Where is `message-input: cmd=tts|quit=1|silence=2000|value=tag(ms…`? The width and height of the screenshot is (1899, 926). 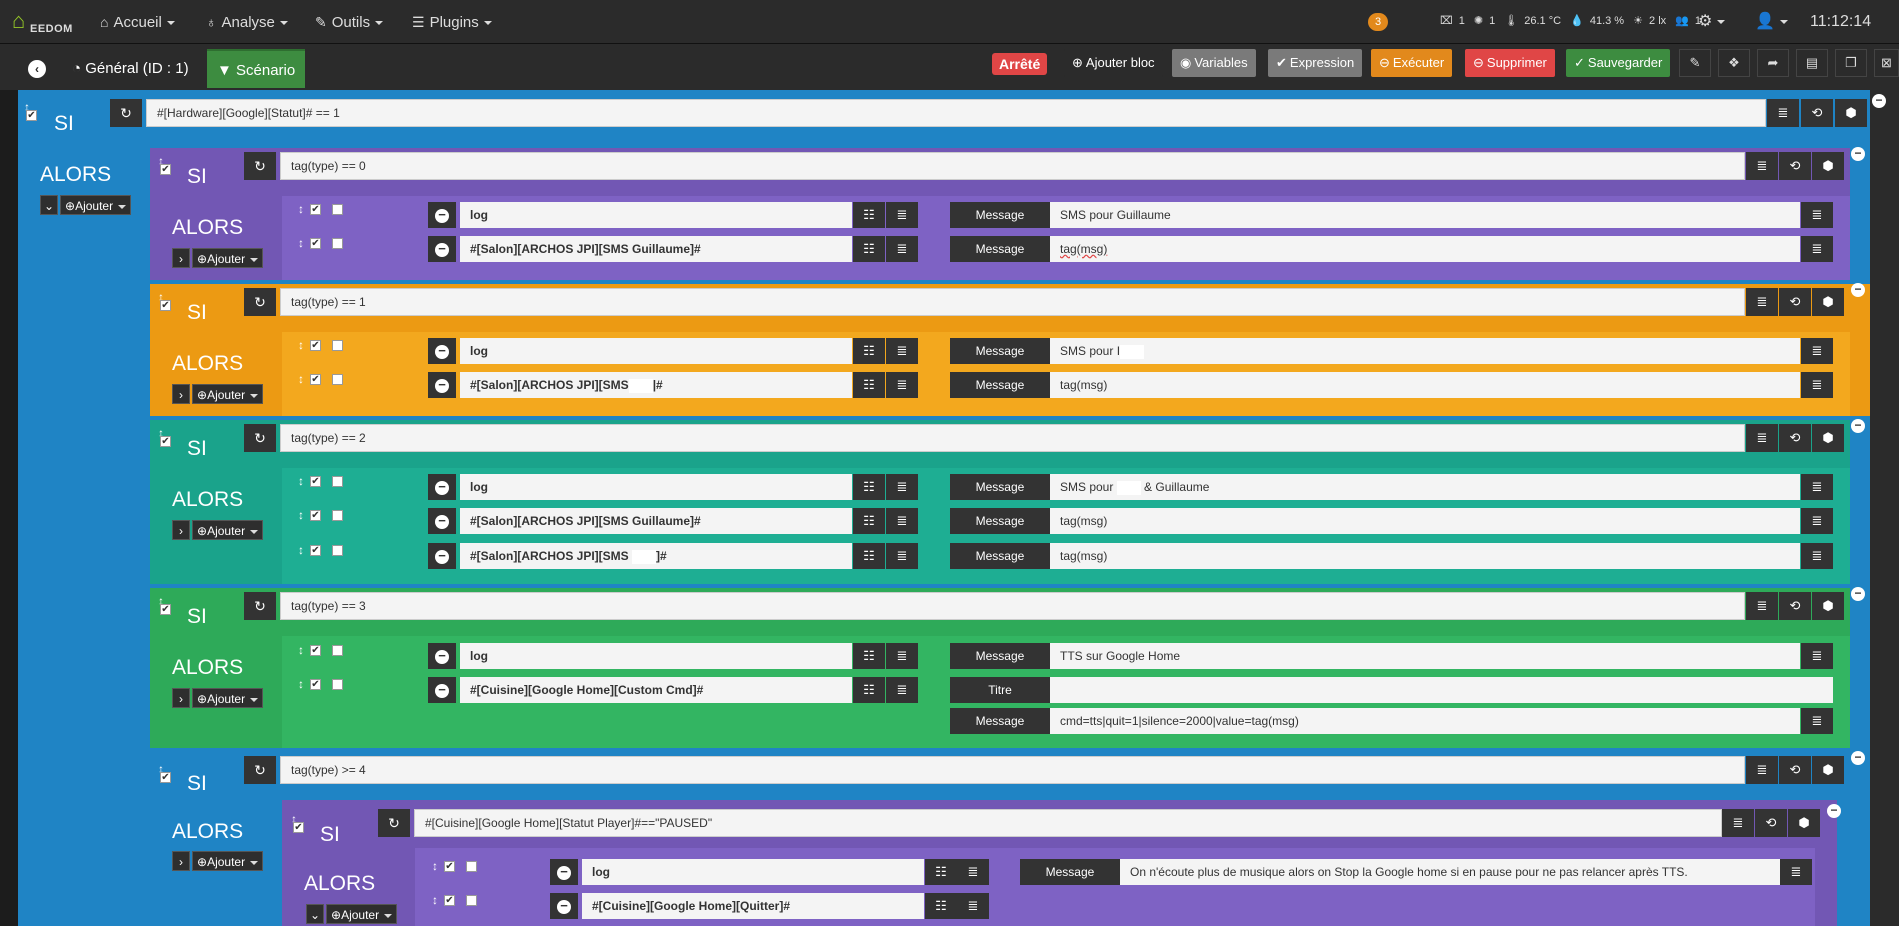 message-input: cmd=tts|quit=1|silence=2000|value=tag(ms… is located at coordinates (1425, 721).